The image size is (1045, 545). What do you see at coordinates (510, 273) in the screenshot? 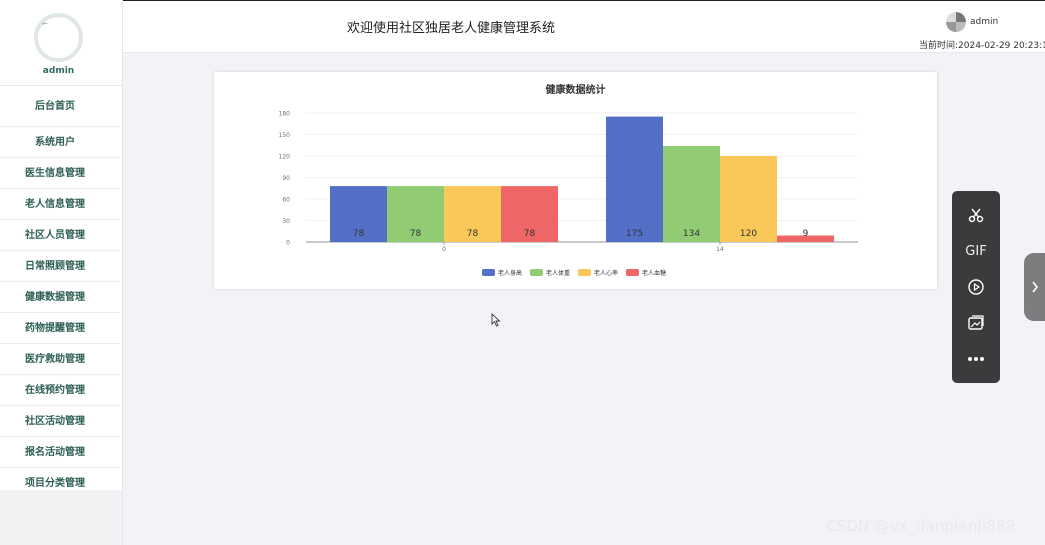
I see `legend-label: 老人身高` at bounding box center [510, 273].